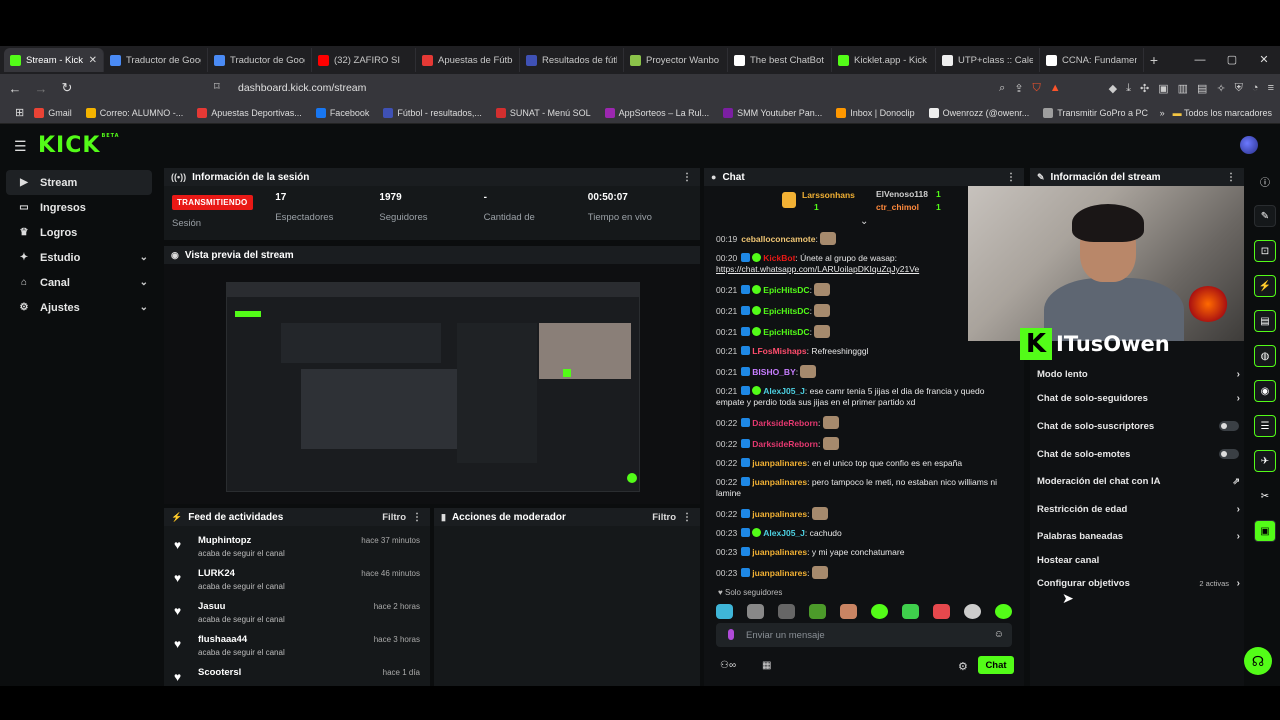 This screenshot has width=1280, height=720. I want to click on chat-username: ceballoconcamote, so click(778, 239).